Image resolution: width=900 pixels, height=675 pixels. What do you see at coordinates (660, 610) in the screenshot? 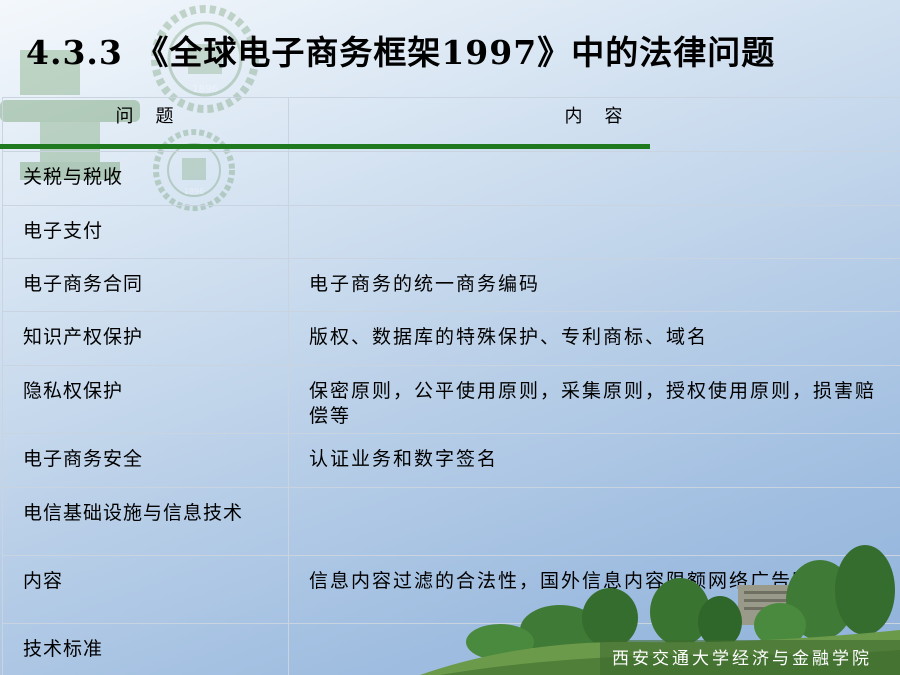
I see `landscape-illustration` at bounding box center [660, 610].